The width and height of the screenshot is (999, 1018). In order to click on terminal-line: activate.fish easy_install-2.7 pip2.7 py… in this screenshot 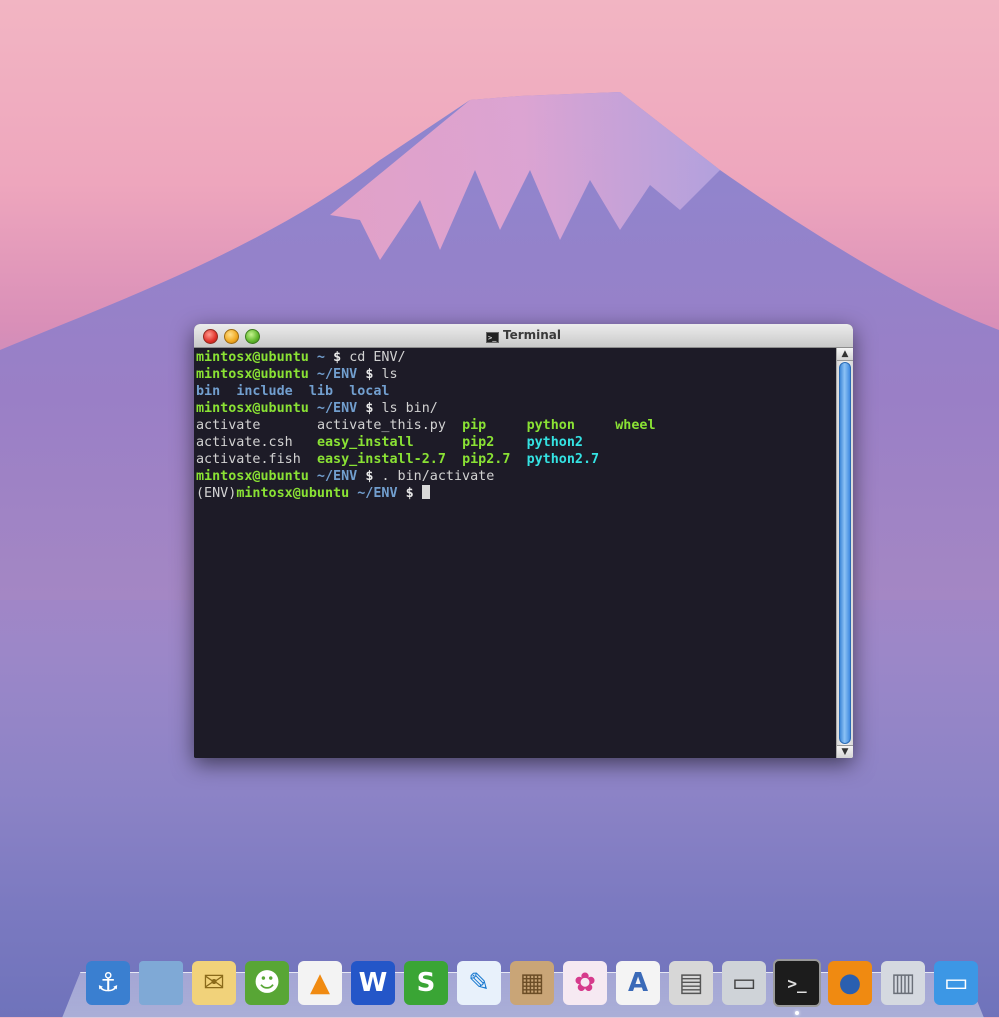, I will do `click(515, 459)`.